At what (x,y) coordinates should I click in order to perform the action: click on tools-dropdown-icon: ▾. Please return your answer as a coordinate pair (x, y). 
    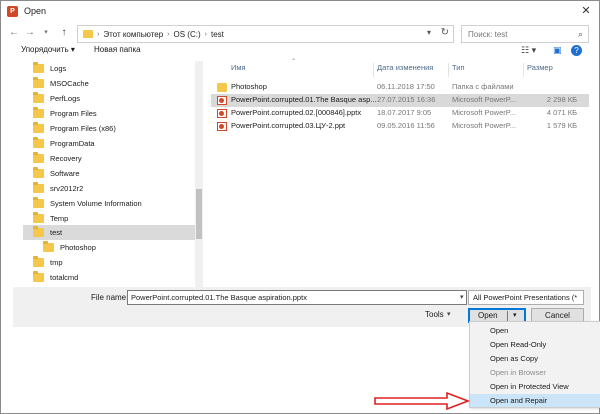
    Looking at the image, I should click on (449, 314).